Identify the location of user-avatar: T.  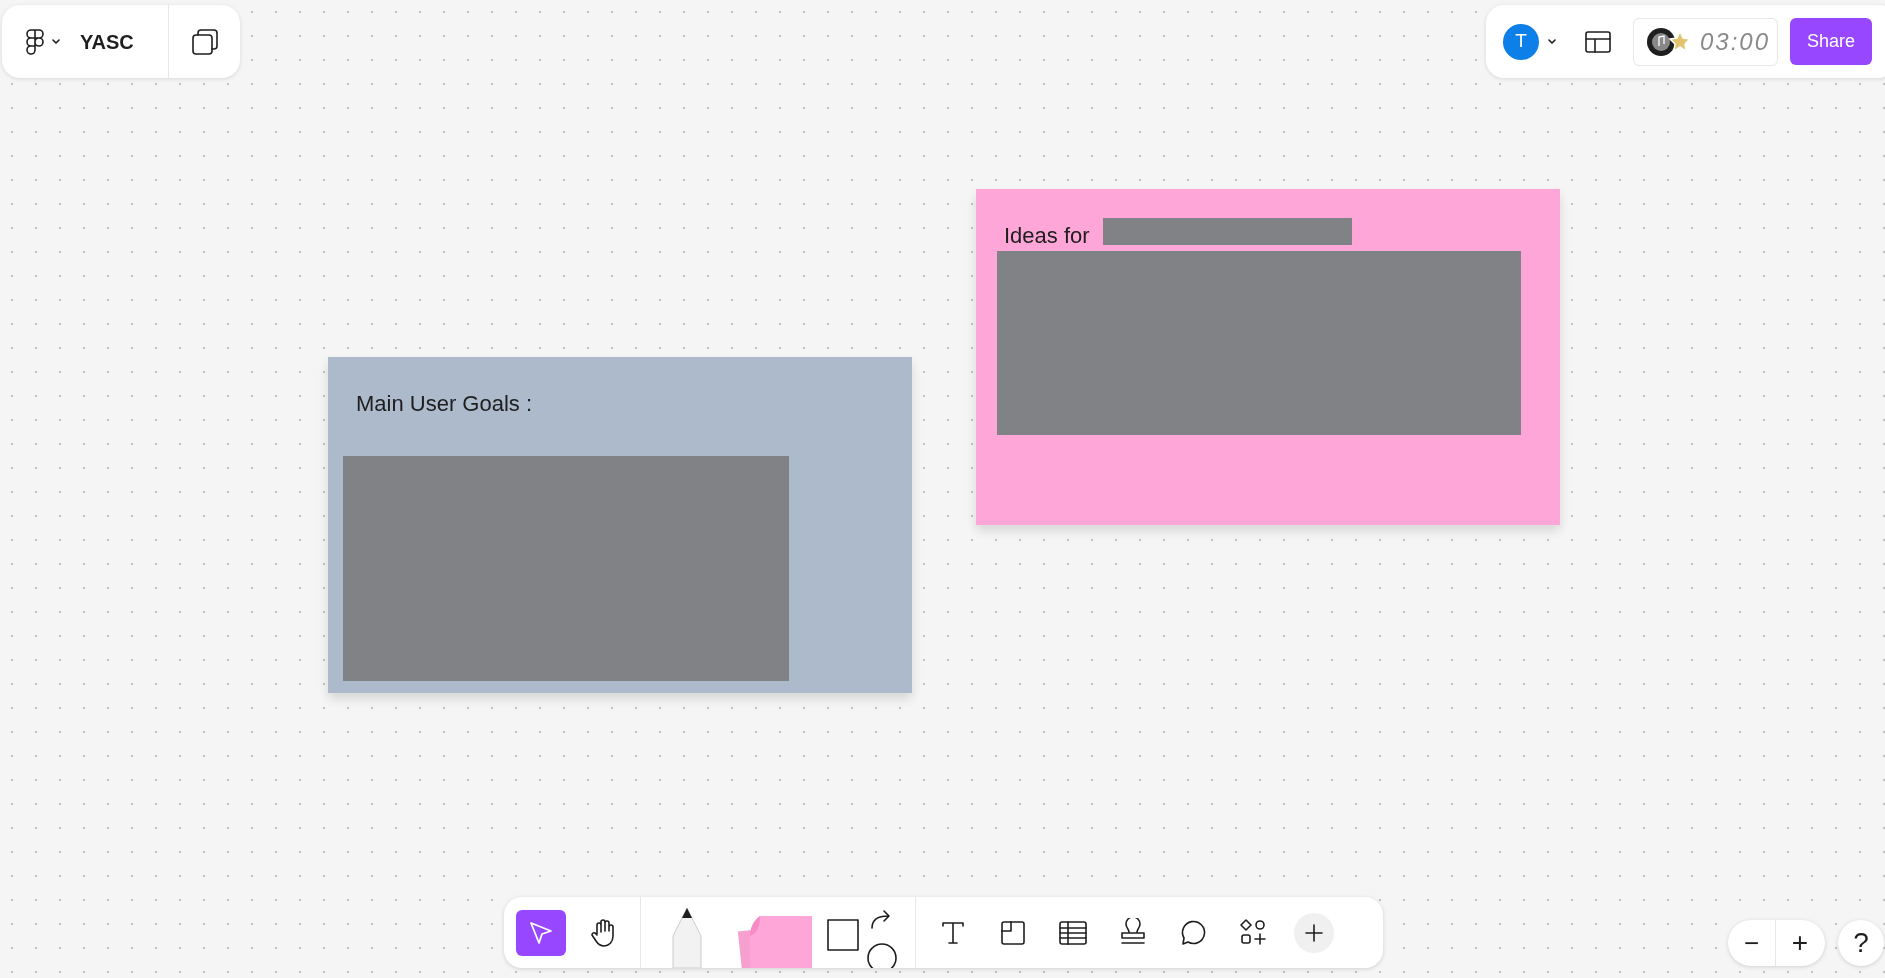
(1521, 41).